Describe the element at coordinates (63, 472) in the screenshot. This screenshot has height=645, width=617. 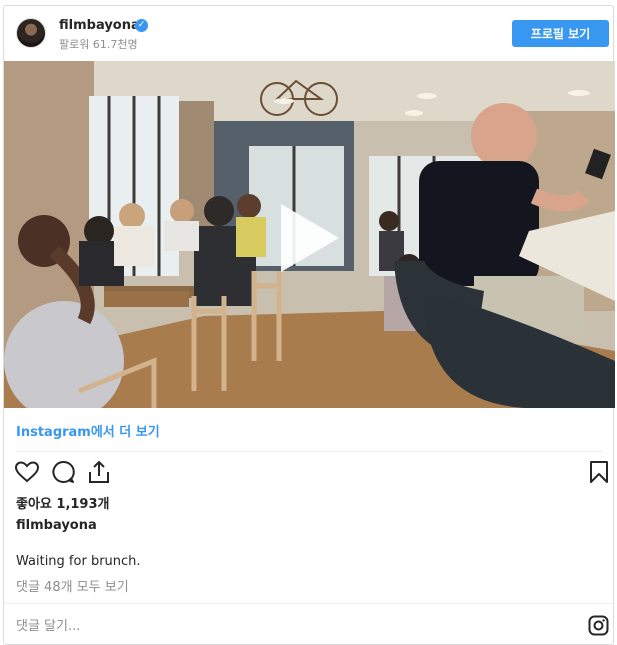
I see `comment-icon` at that location.